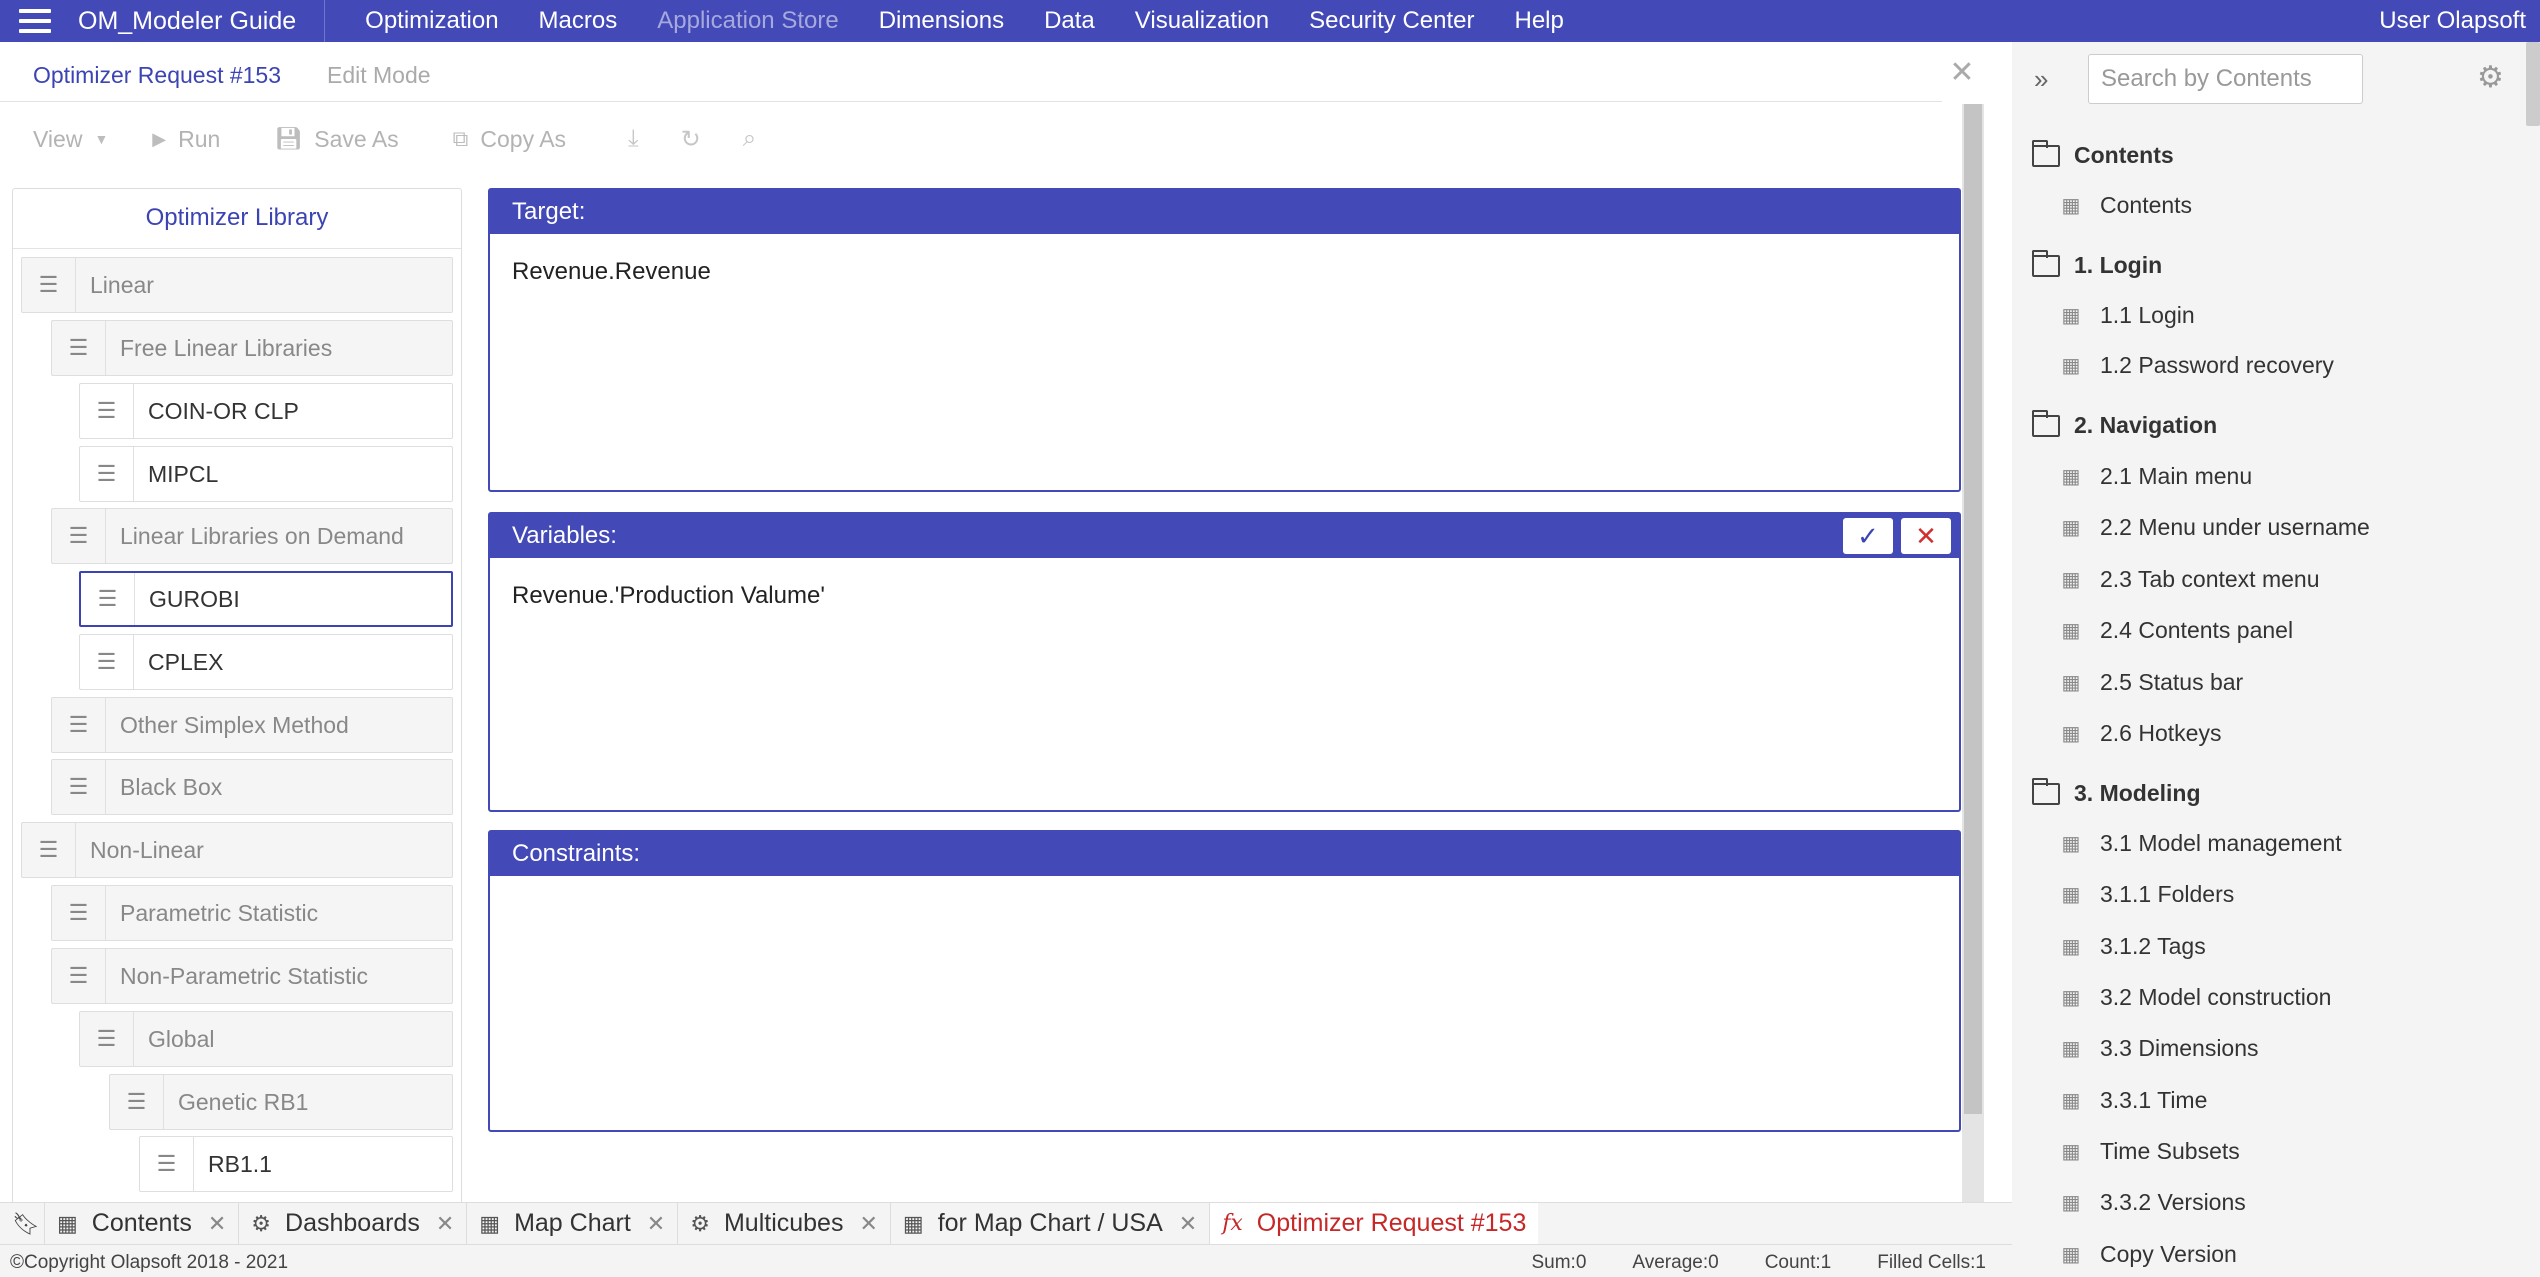 The height and width of the screenshot is (1277, 2540). Describe the element at coordinates (237, 850) in the screenshot. I see `library-item-non-linear: ☰ Non-Linear` at that location.